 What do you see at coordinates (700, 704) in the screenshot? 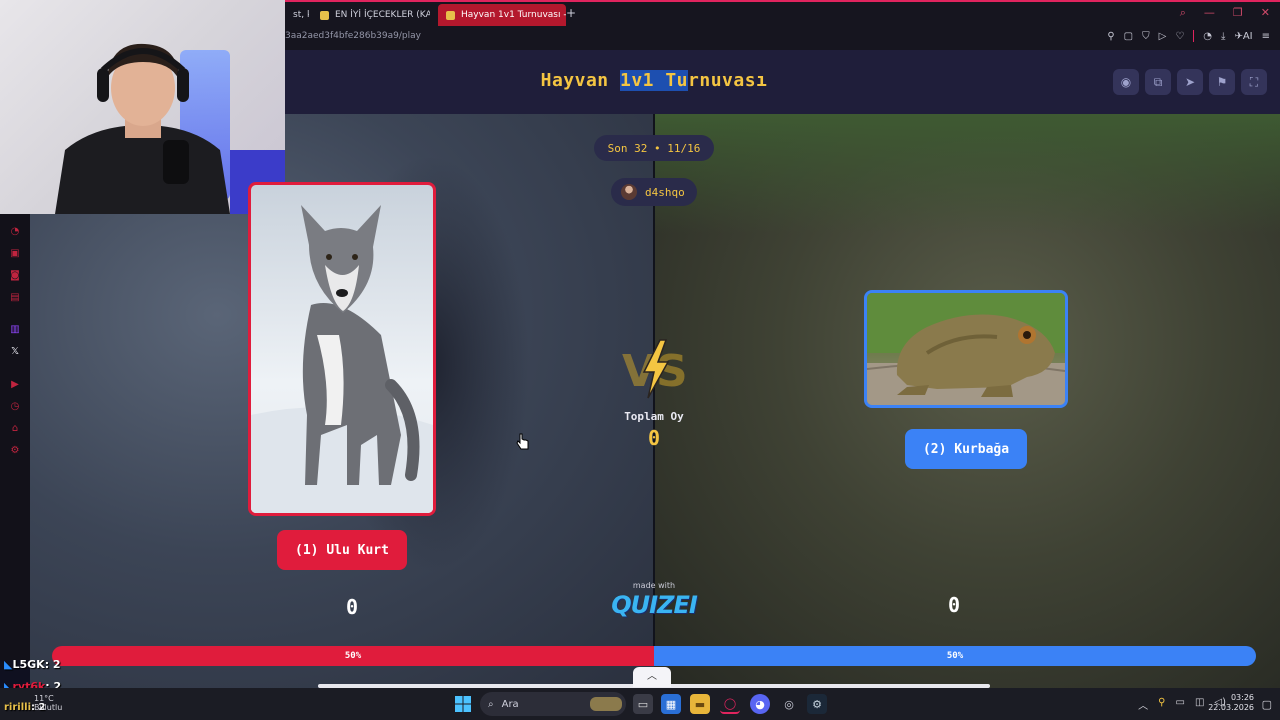
I see `file-explorer-icon: ▬` at bounding box center [700, 704].